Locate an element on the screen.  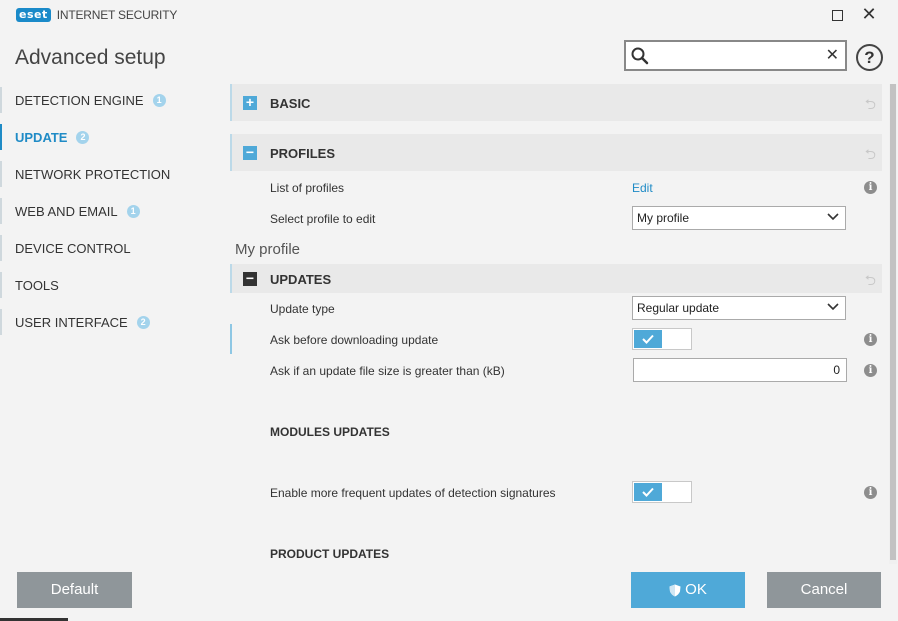
help-icon: ? is located at coordinates (869, 57).